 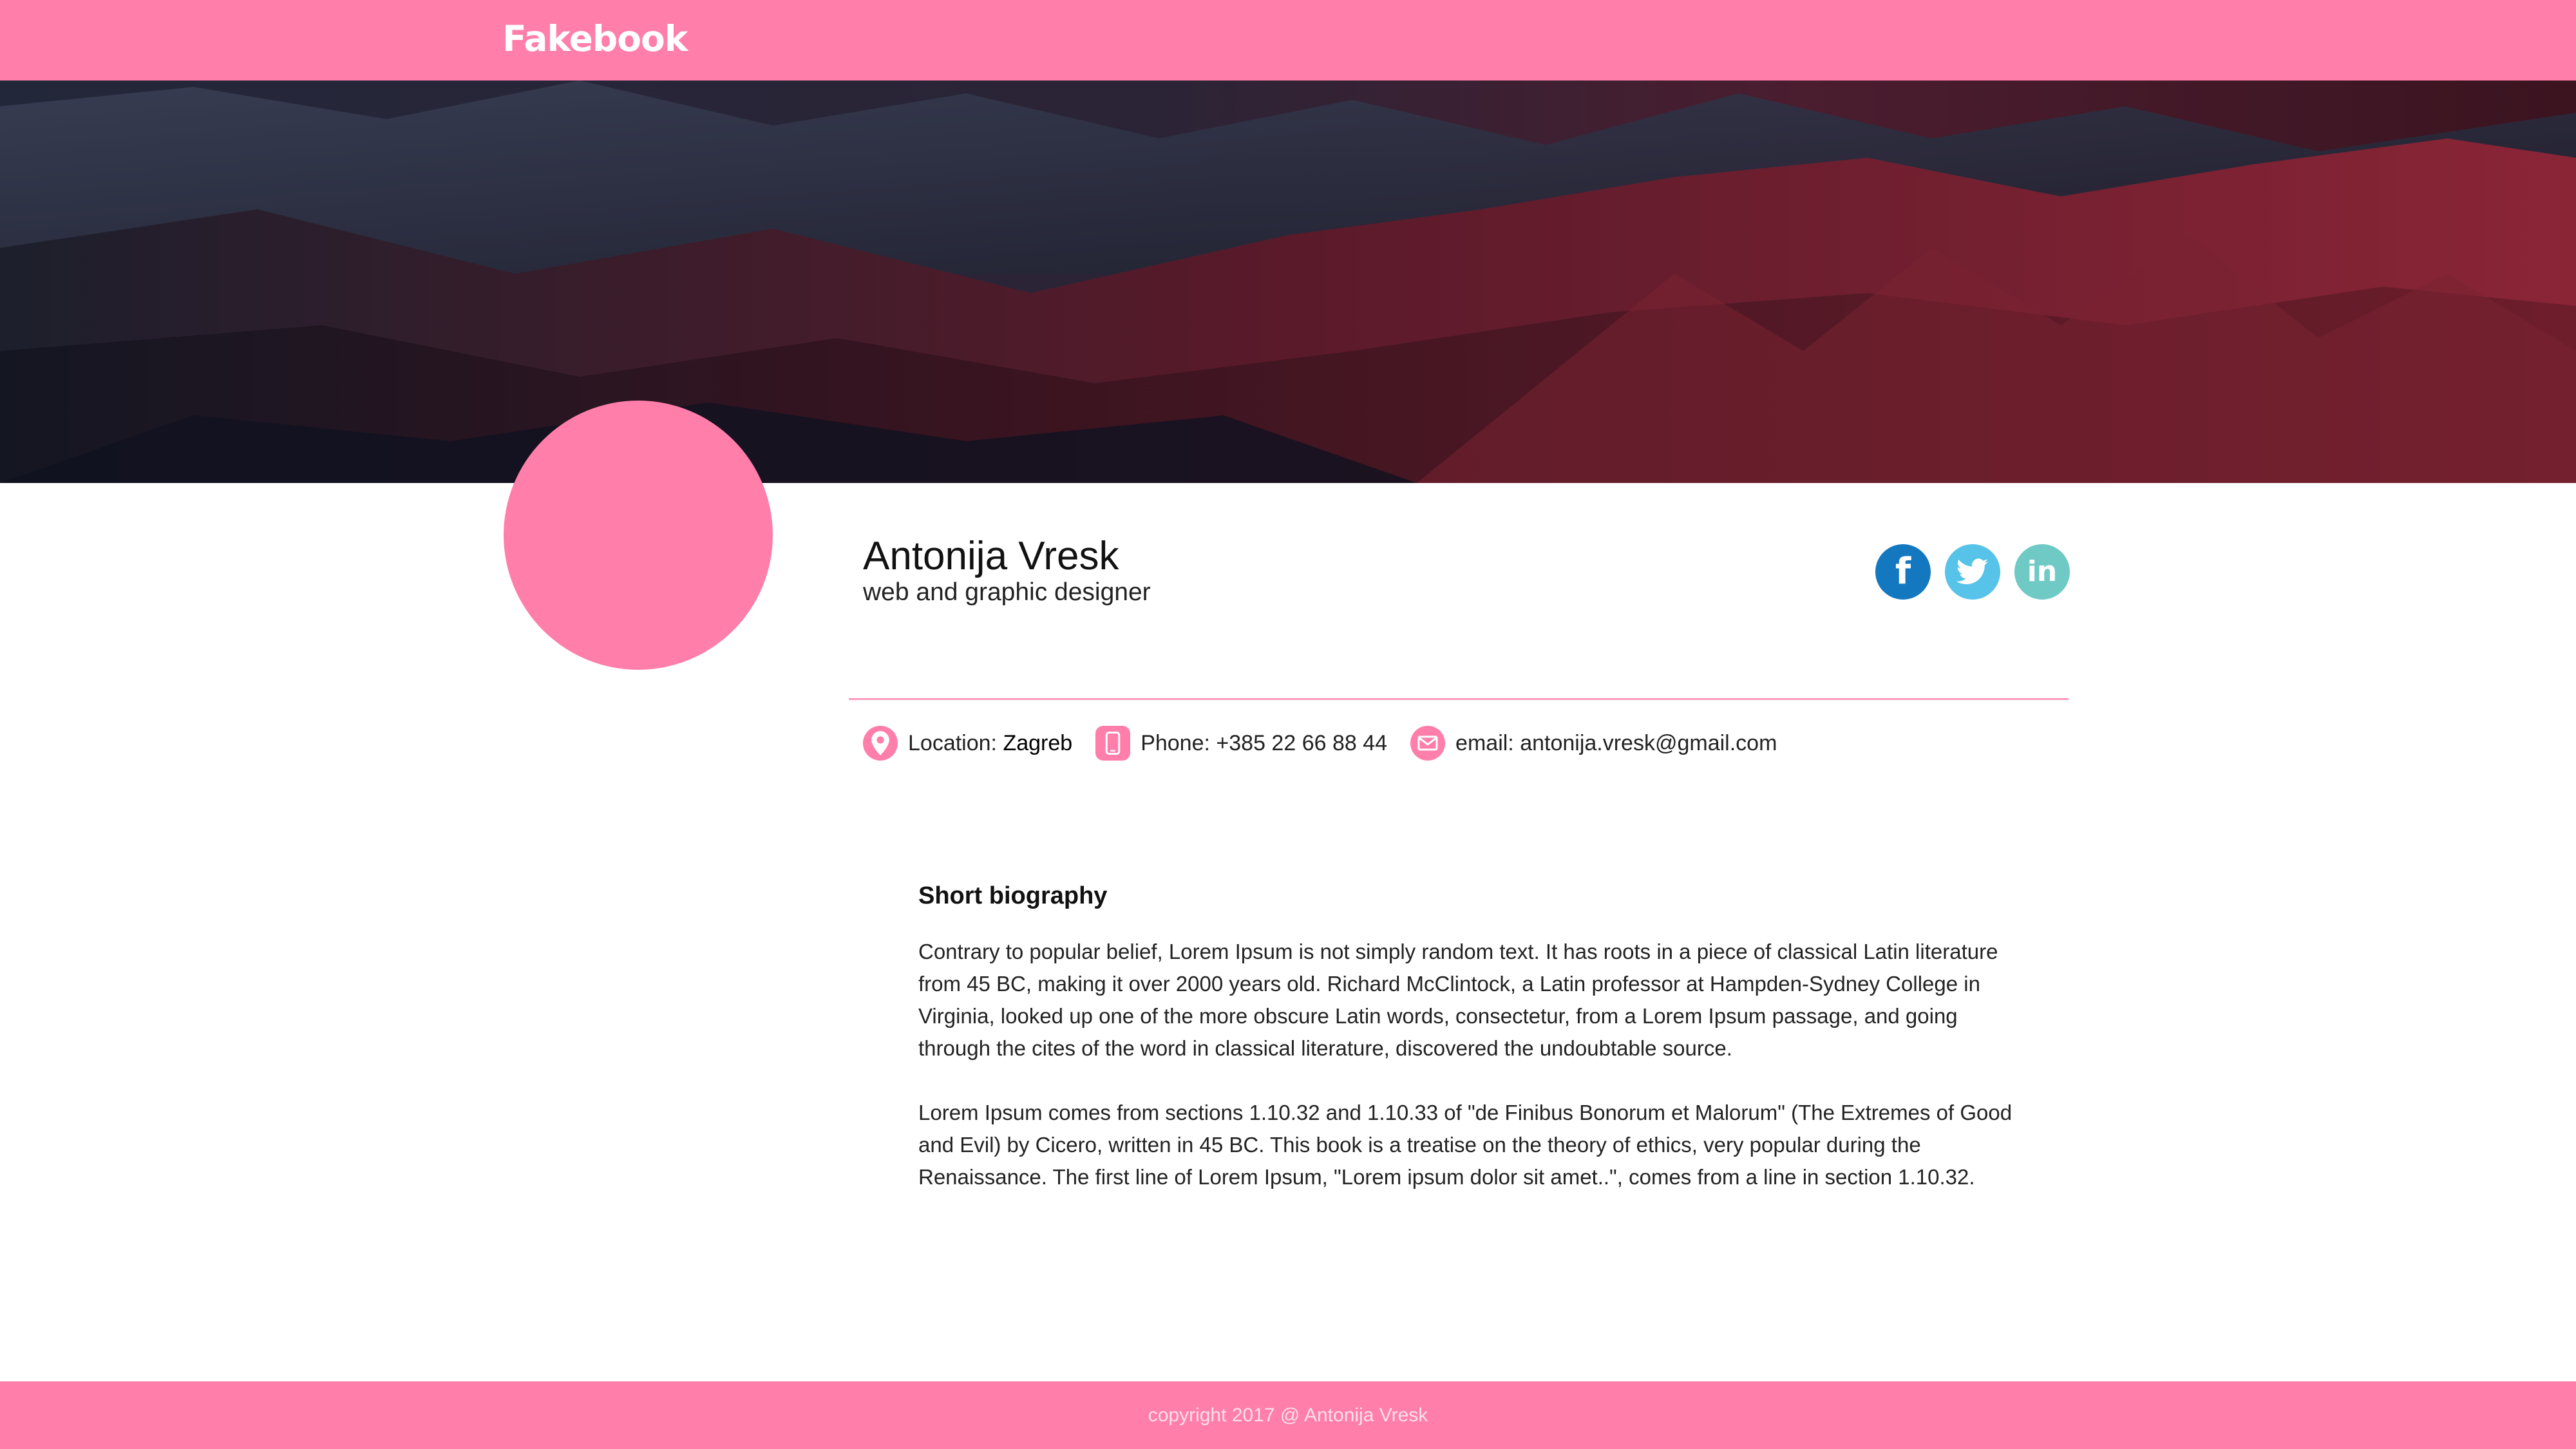 I want to click on email-text: email: antonija.vresk@gmail.com, so click(x=1616, y=744).